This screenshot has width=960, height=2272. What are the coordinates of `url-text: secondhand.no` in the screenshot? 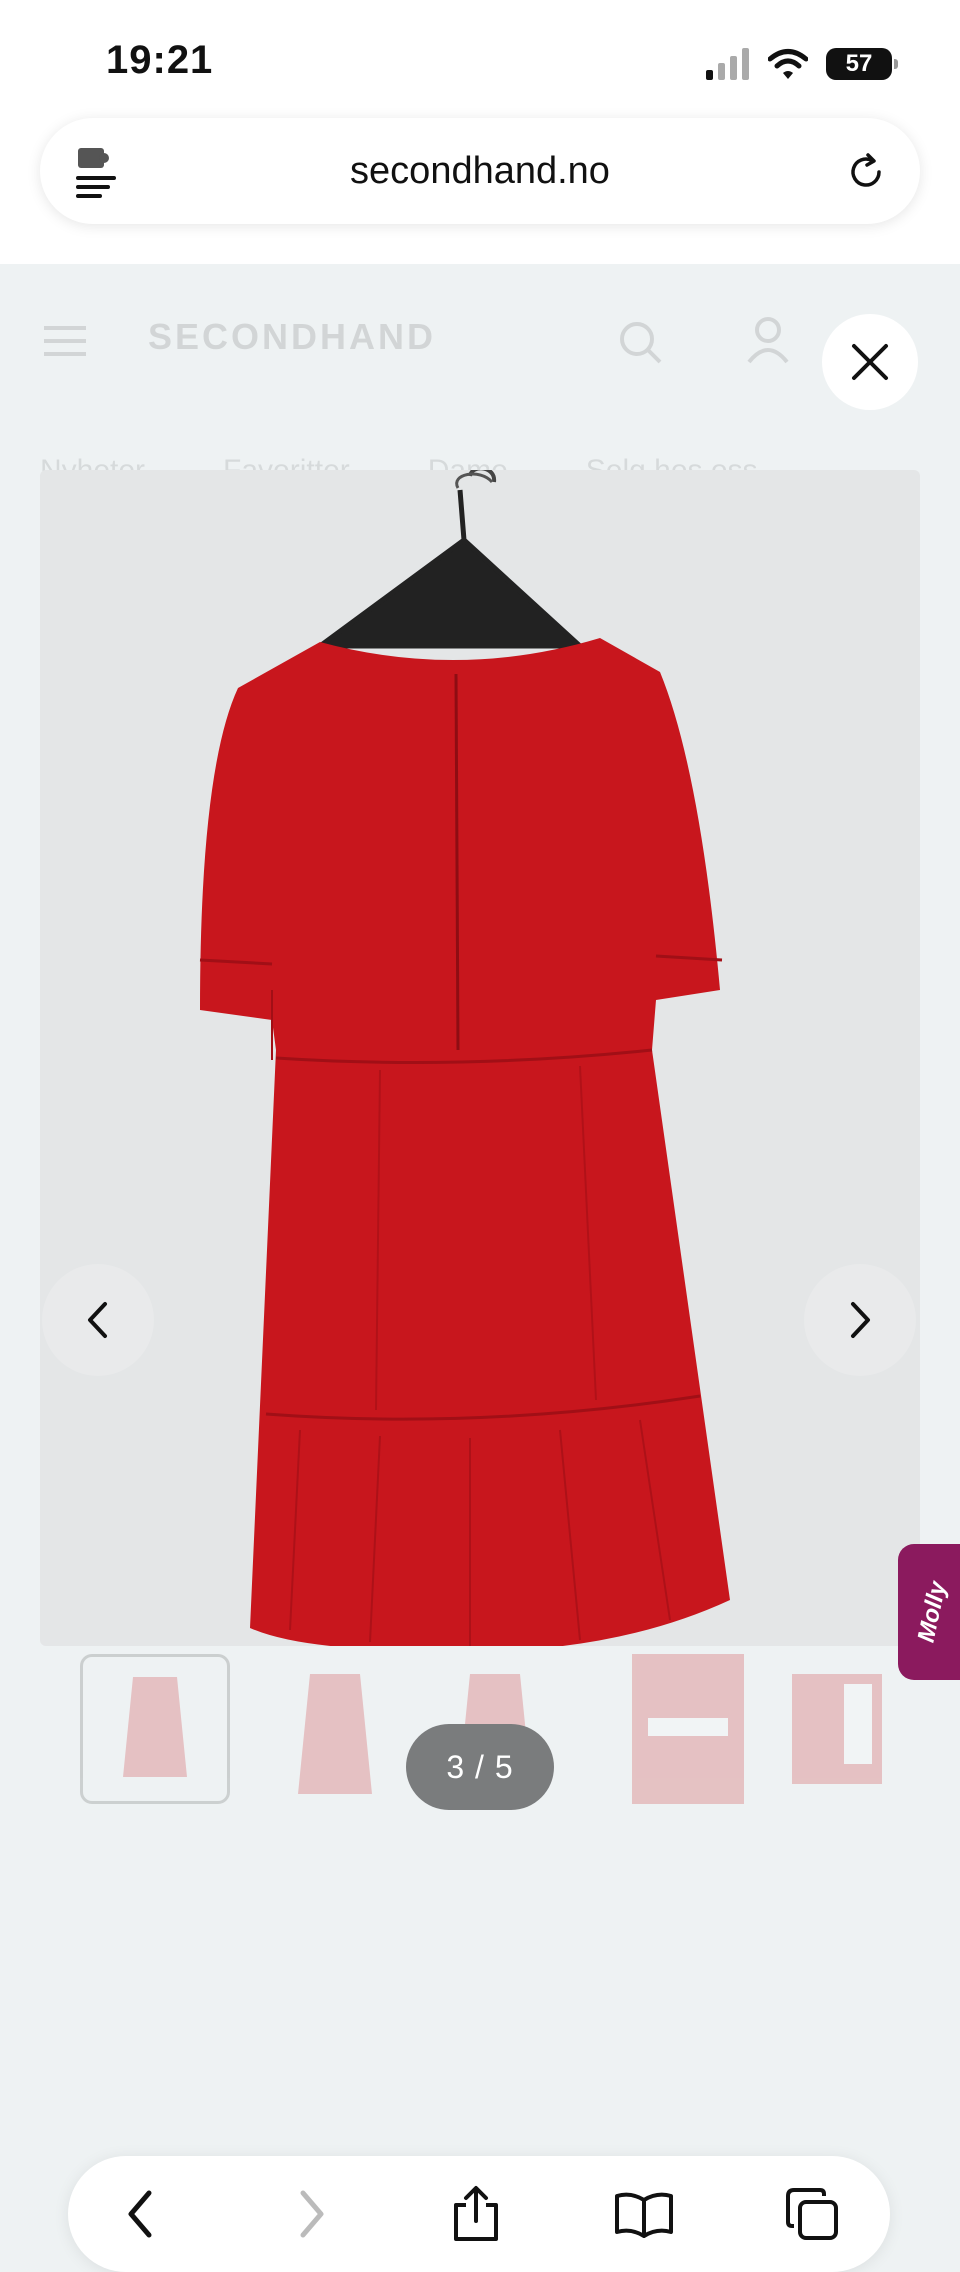 It's located at (480, 171).